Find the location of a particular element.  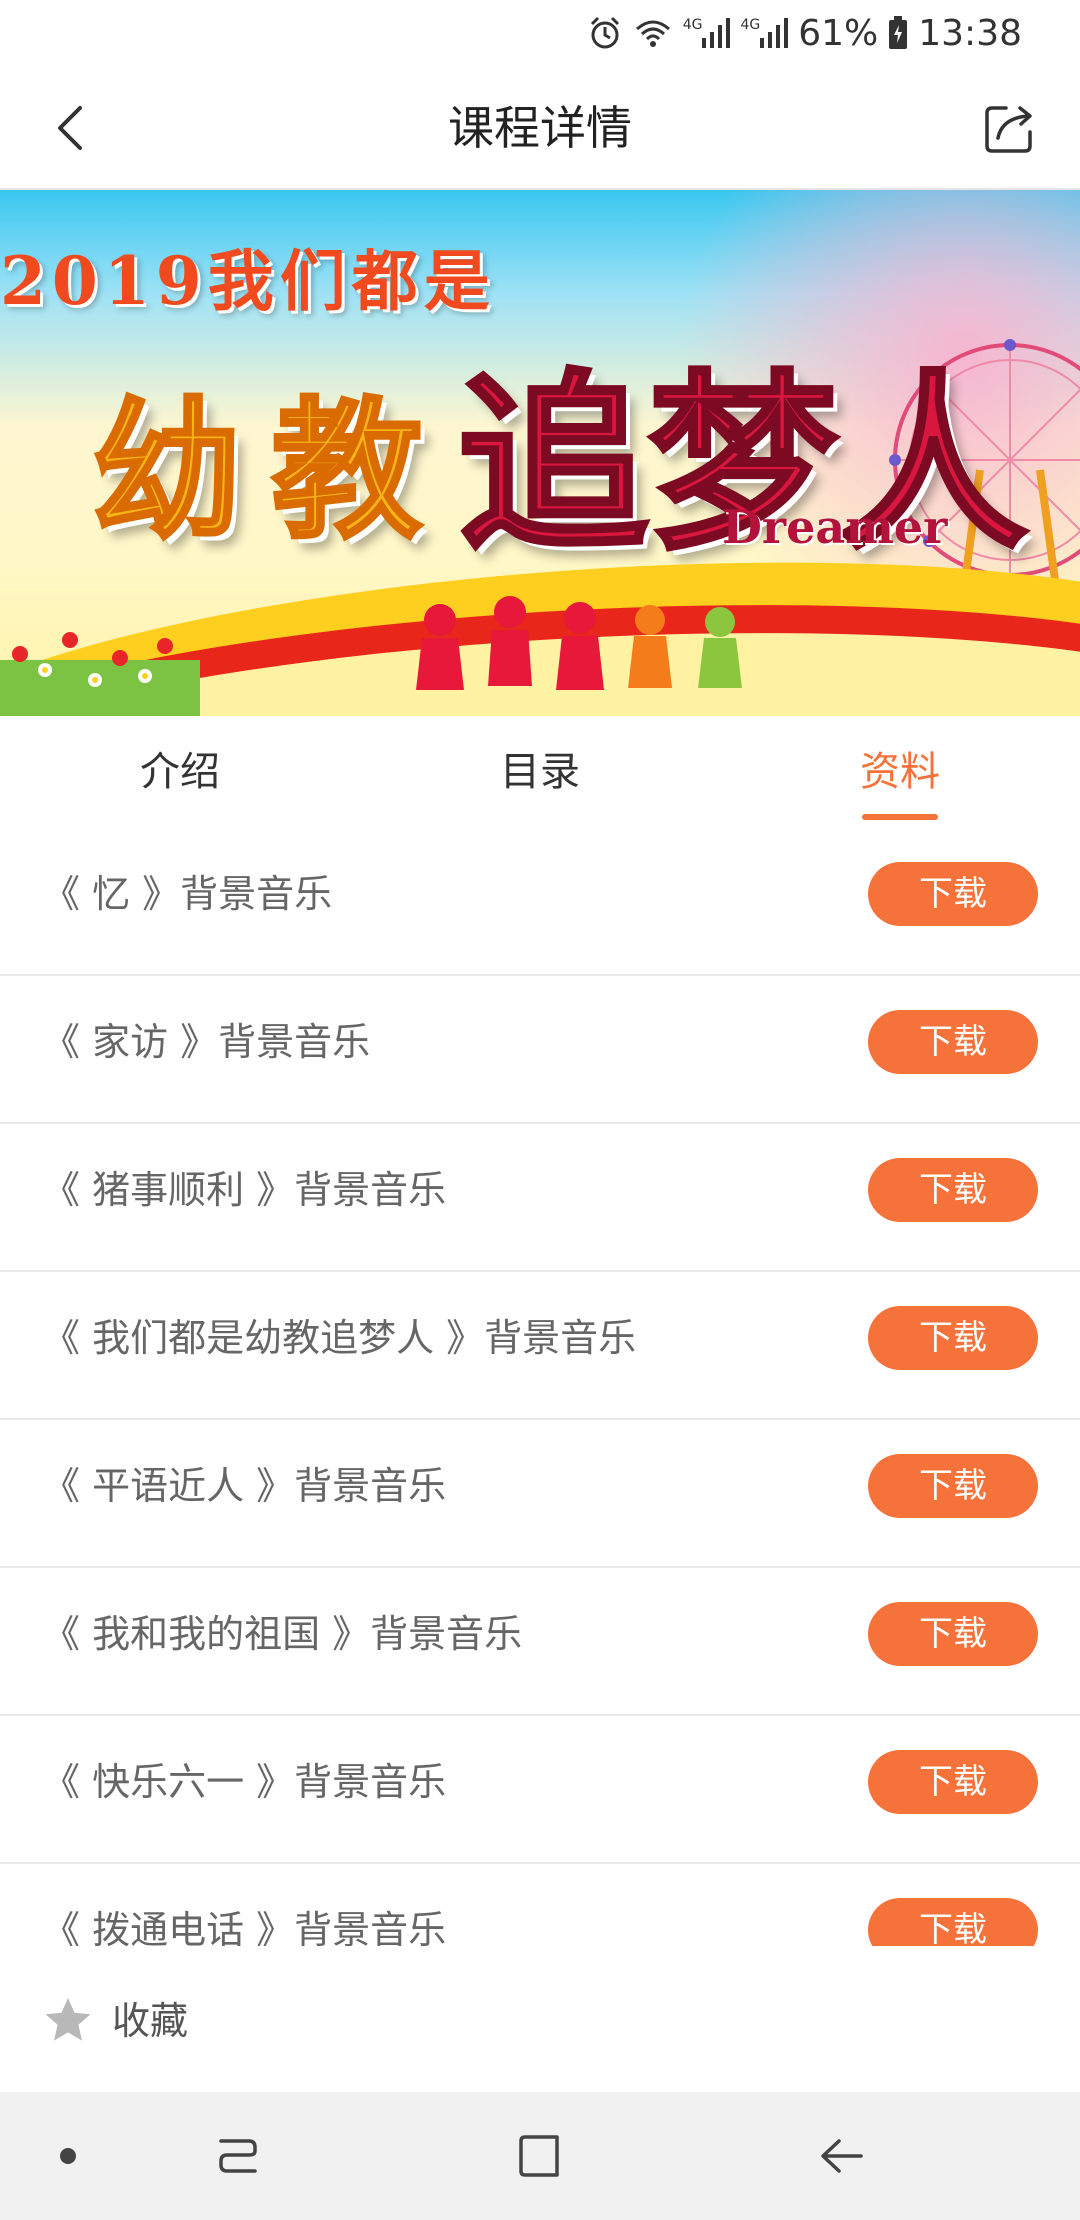

home-button is located at coordinates (540, 2156).